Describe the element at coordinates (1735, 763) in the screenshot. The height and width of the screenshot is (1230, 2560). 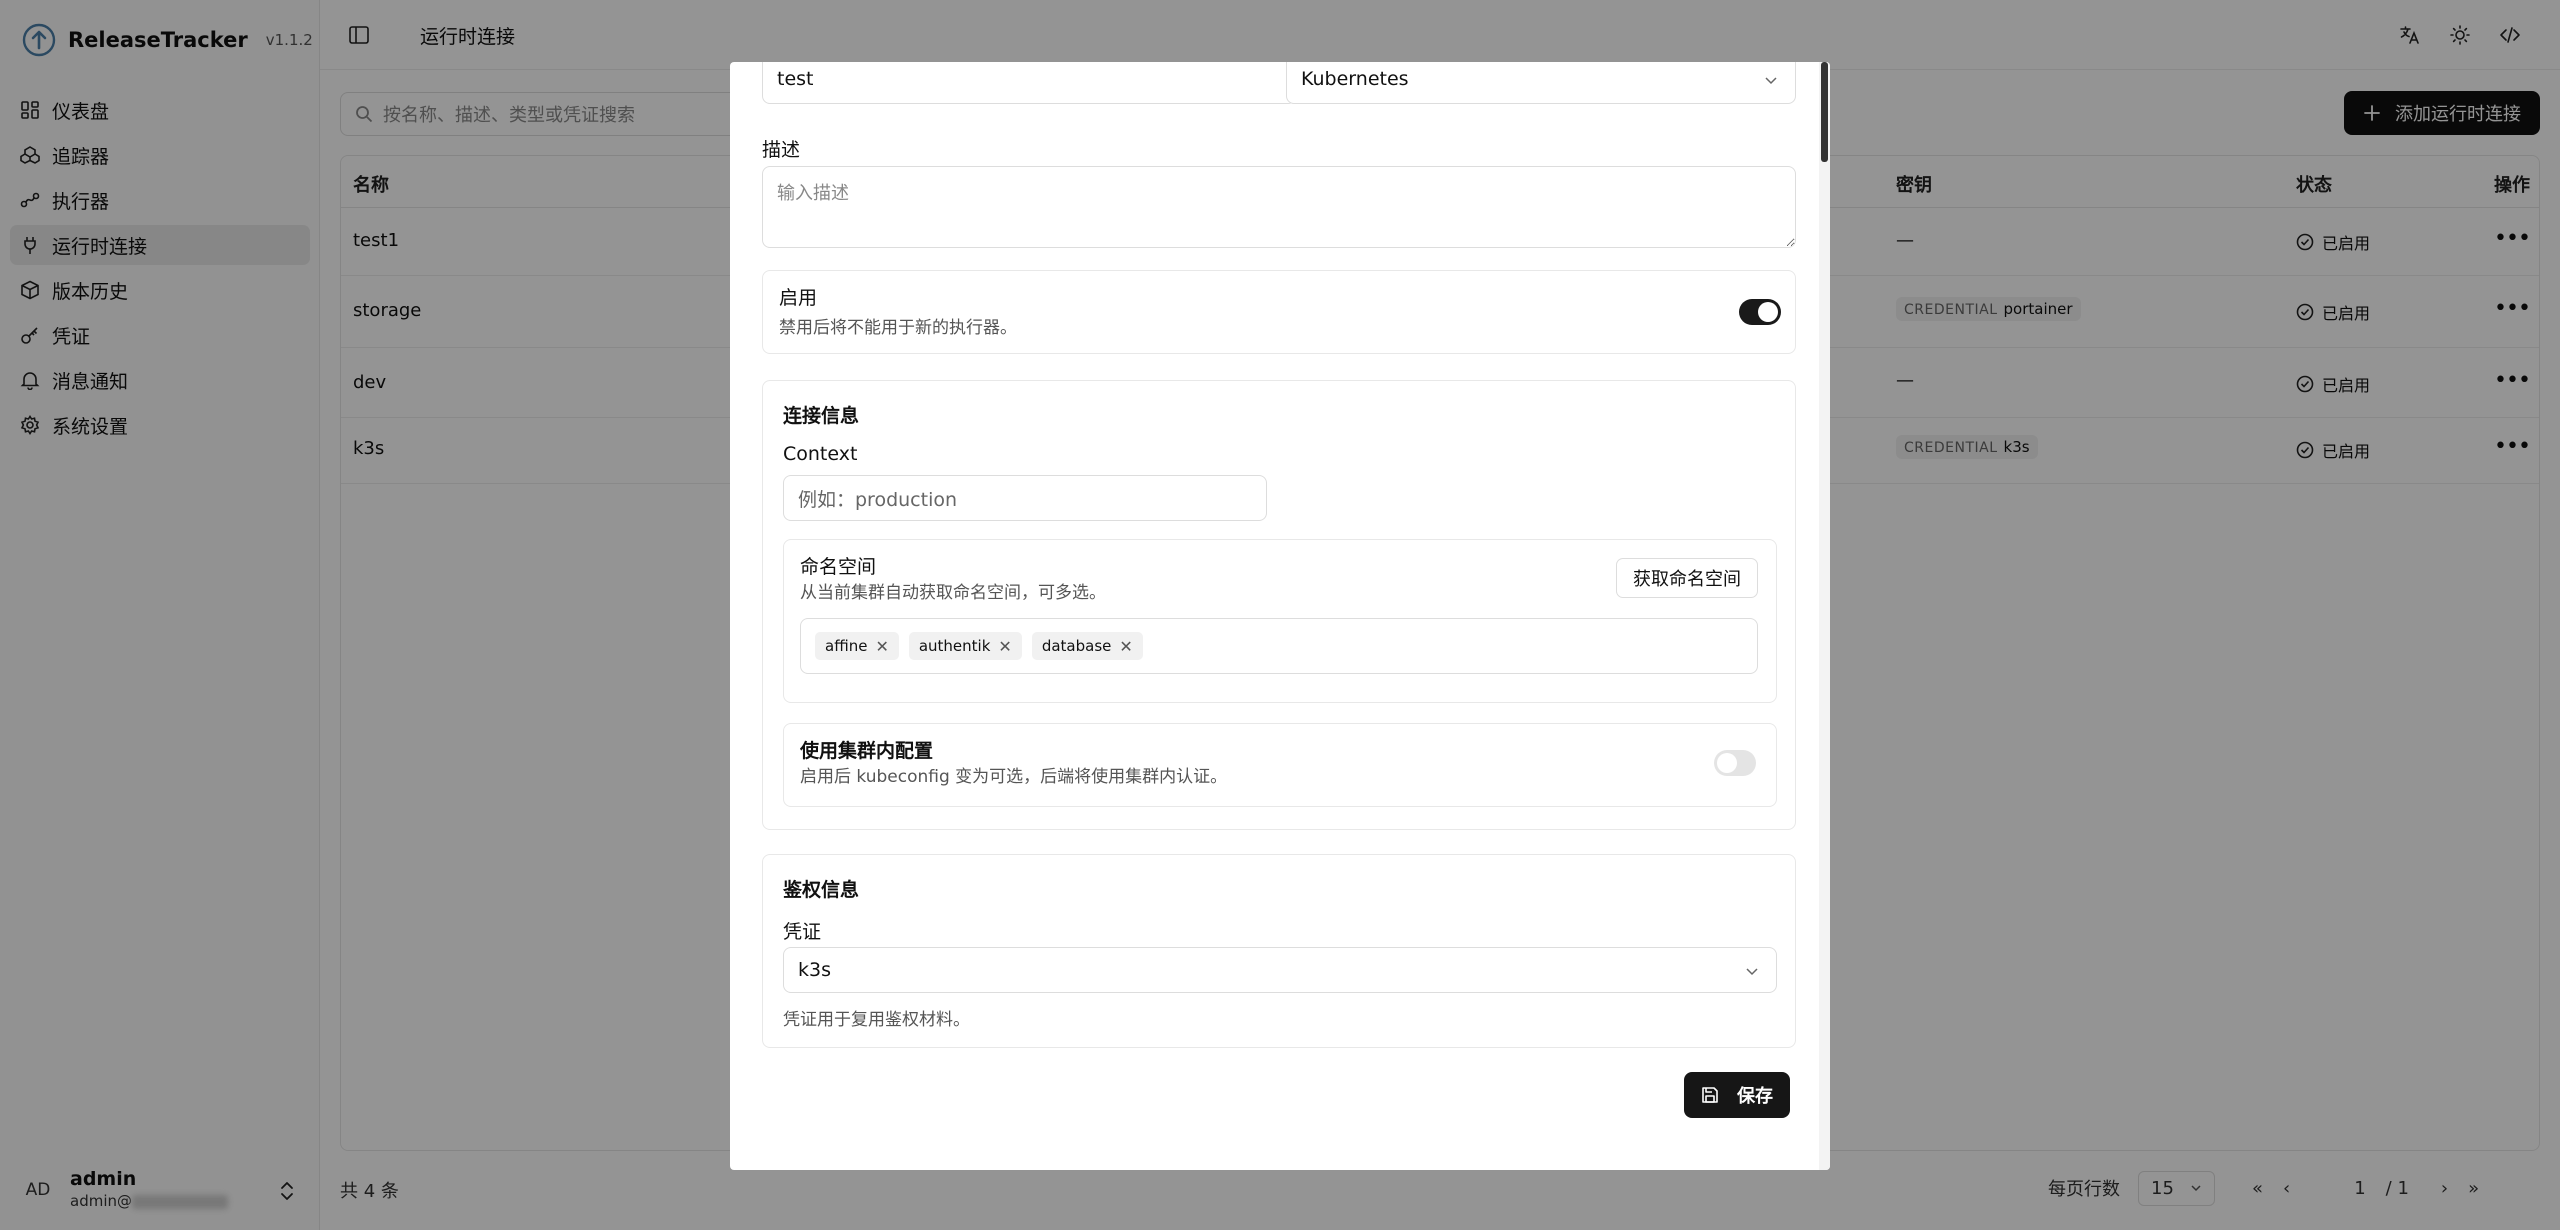
I see `in-cluster-toggle` at that location.